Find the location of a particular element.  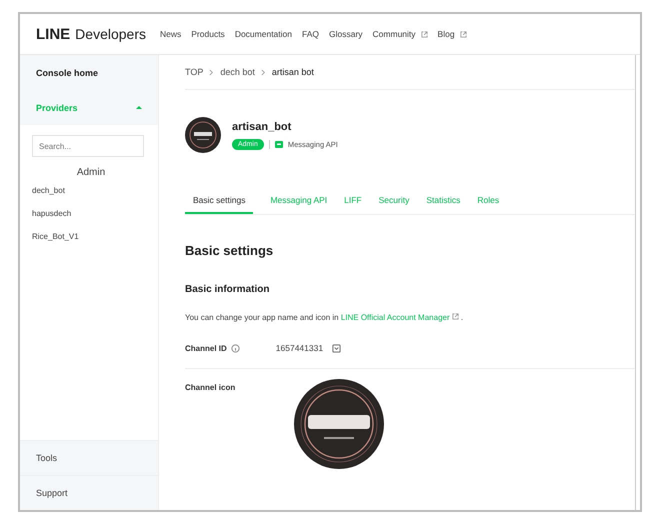

field-label: Channel icon is located at coordinates (210, 387).